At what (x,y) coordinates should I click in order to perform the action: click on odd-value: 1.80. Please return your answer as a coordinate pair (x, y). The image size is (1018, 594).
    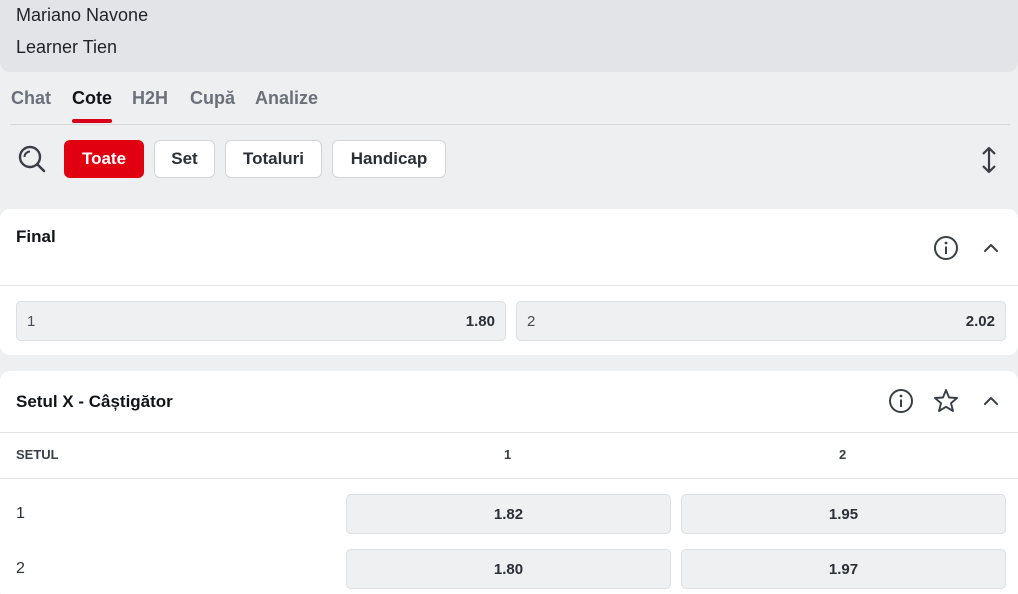
    Looking at the image, I should click on (480, 321).